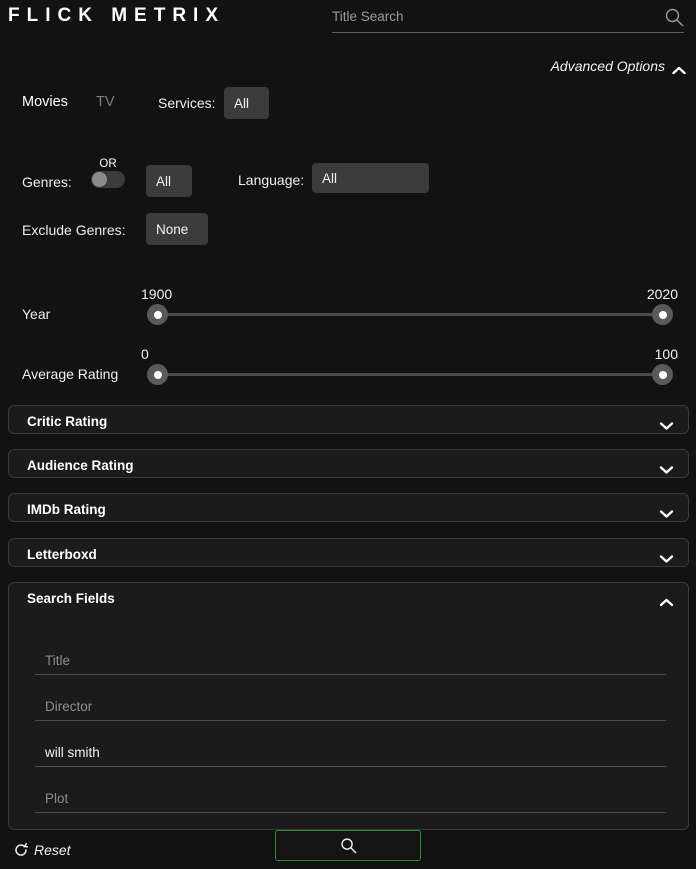 This screenshot has height=869, width=696. I want to click on genres-or-and-toggle, so click(108, 179).